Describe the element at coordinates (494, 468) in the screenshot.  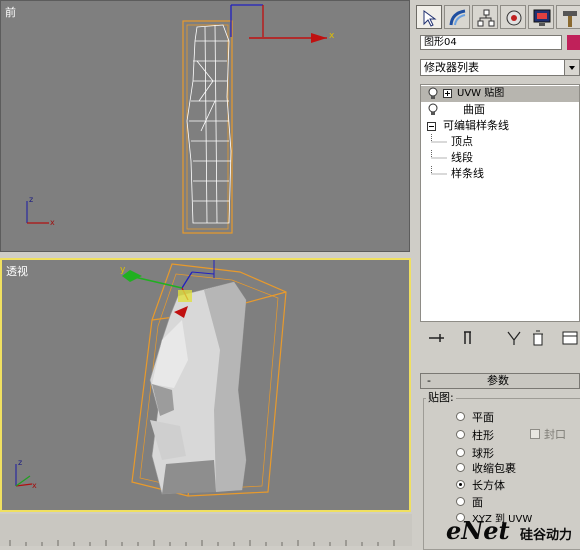
I see `option-label: 收缩包裹` at that location.